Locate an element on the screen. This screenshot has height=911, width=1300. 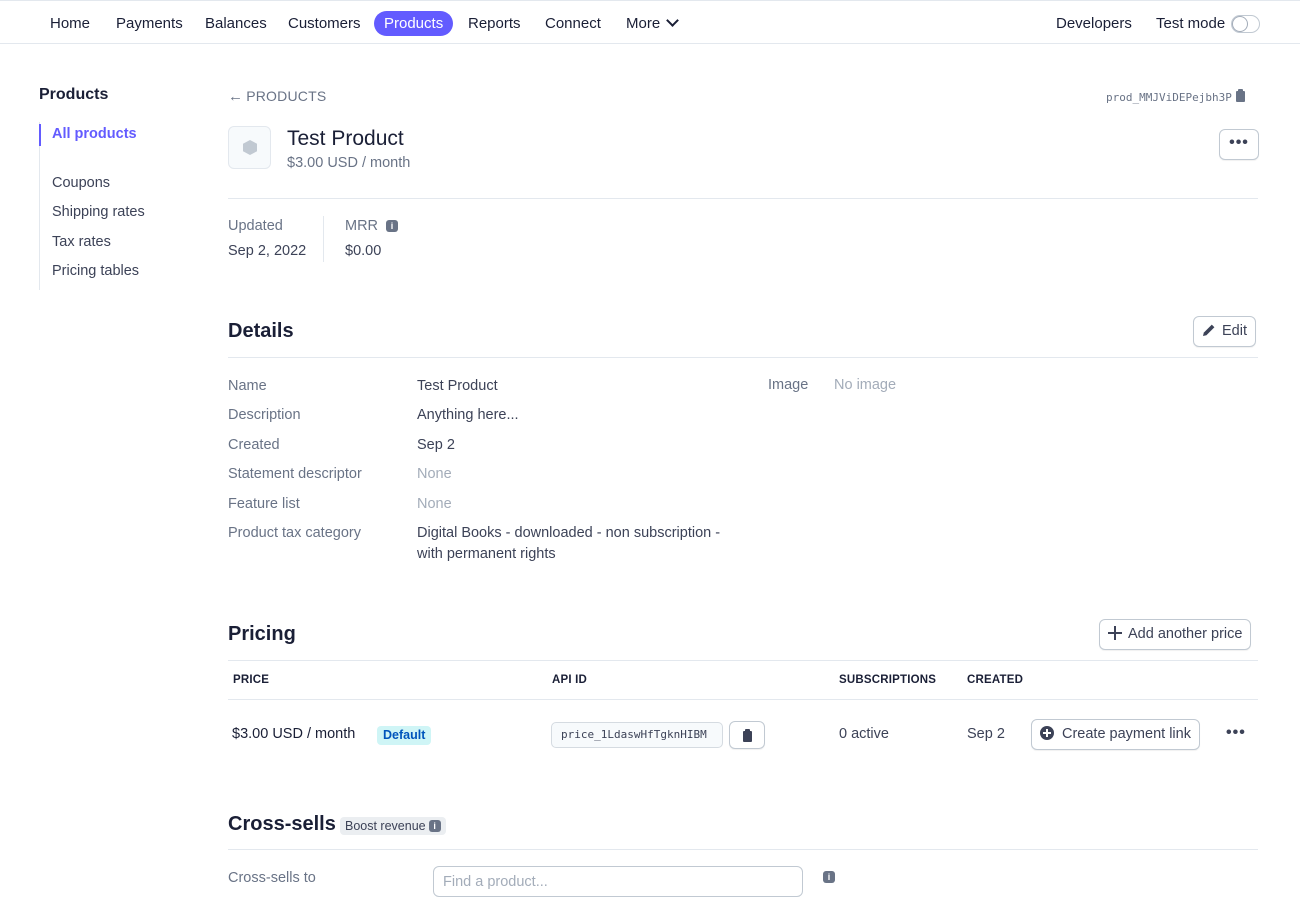
page-title: Test Product is located at coordinates (345, 138).